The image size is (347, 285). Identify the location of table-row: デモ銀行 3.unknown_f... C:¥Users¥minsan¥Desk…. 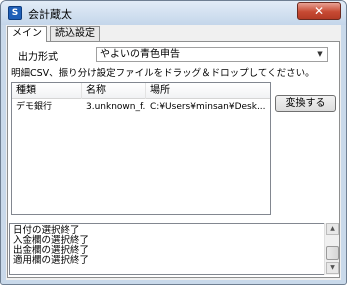
(141, 107).